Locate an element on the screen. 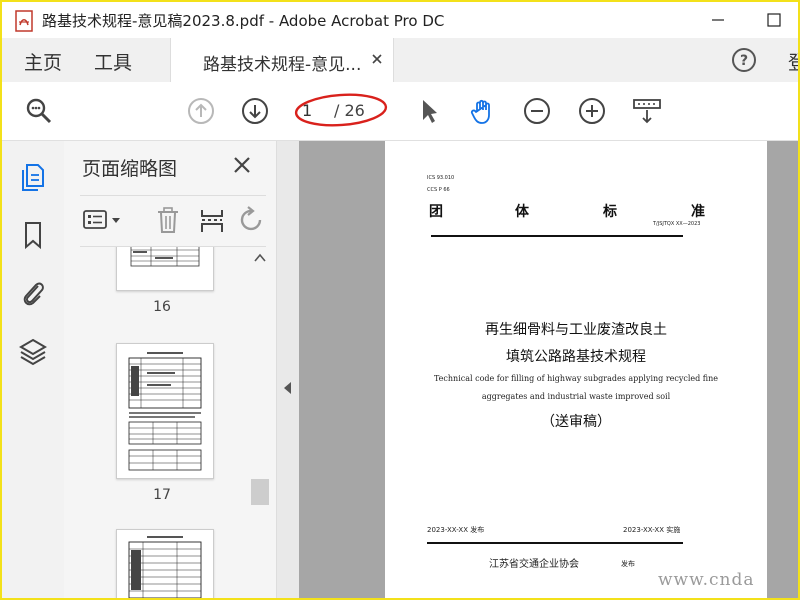 This screenshot has width=800, height=600. close-tab-icon is located at coordinates (377, 59).